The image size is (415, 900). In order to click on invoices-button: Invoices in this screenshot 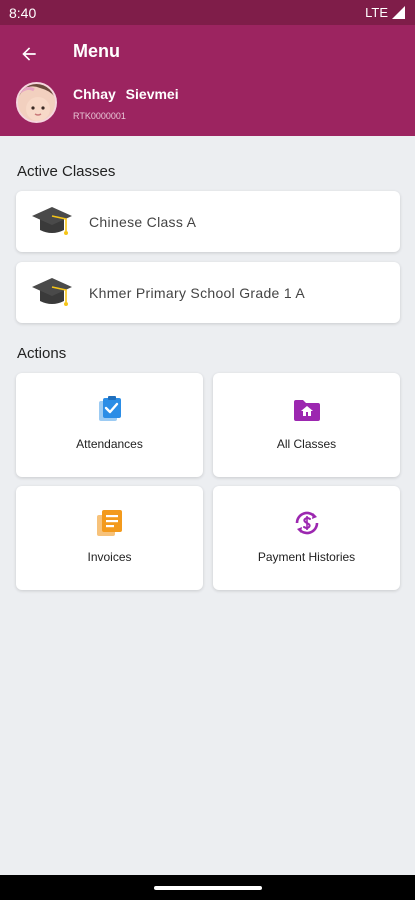, I will do `click(109, 538)`.